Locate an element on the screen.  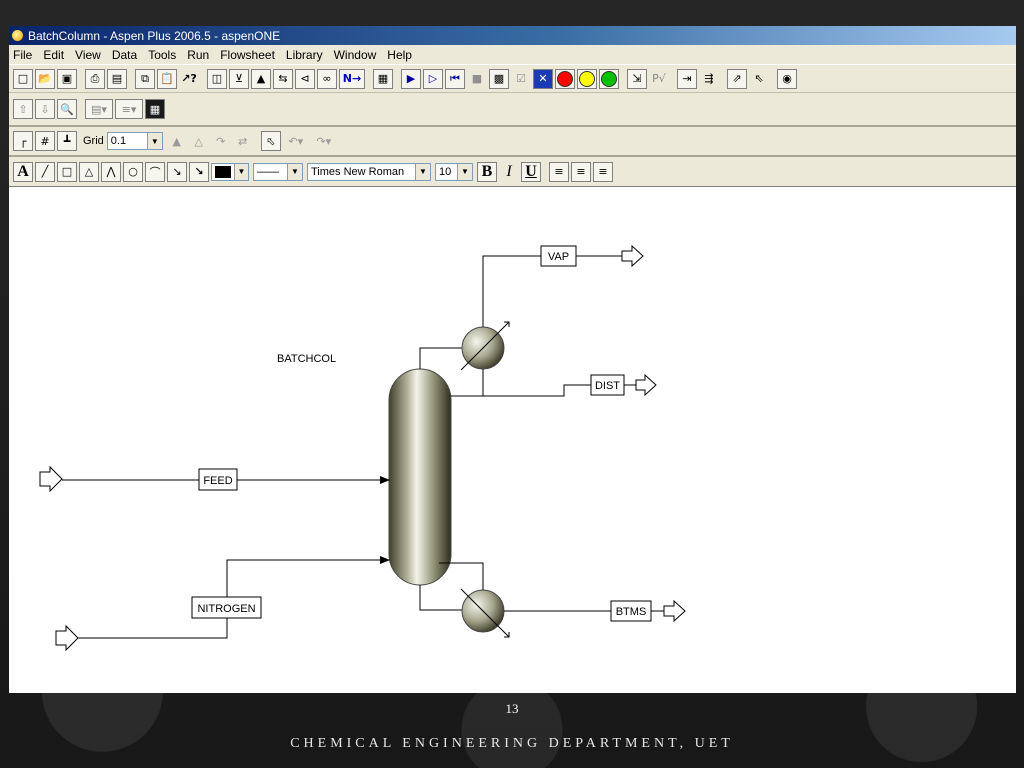
bold-button: B is located at coordinates (487, 171).